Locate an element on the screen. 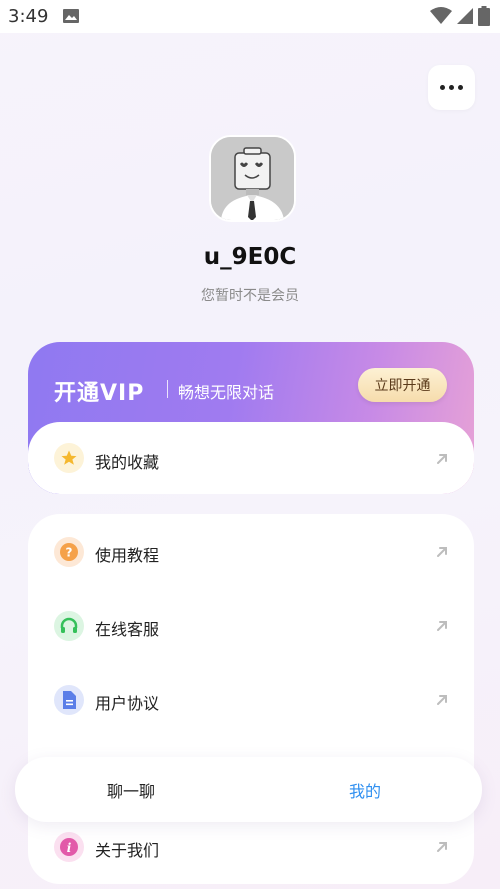 This screenshot has height=889, width=500. menu-item-about: i 关于我们 is located at coordinates (251, 847).